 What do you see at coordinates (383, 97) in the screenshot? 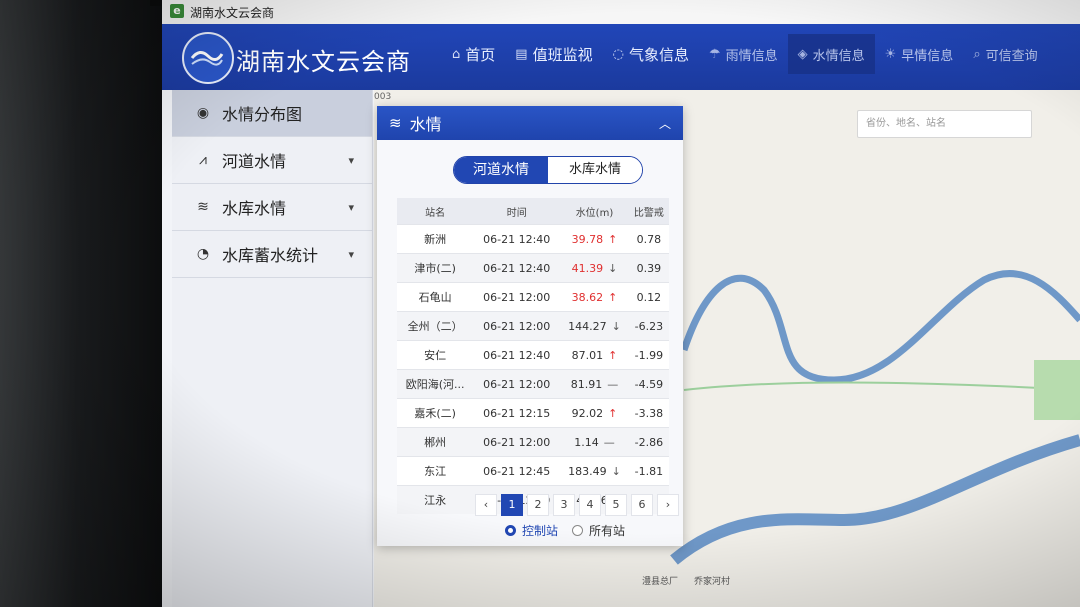
I see `map-label: 003` at bounding box center [383, 97].